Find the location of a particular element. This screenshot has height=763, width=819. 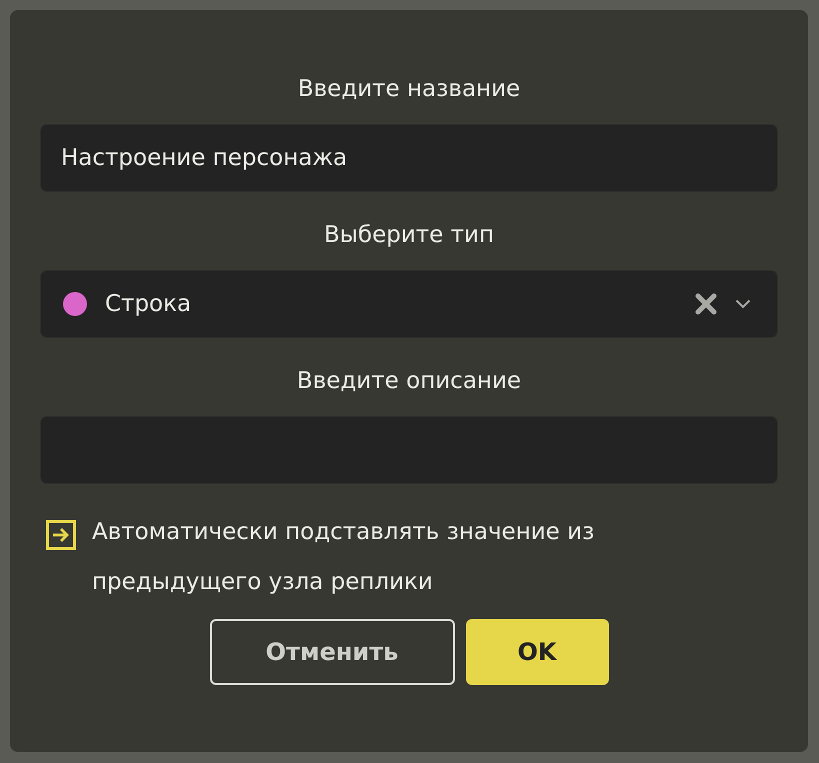

arrow-right-icon is located at coordinates (61, 535).